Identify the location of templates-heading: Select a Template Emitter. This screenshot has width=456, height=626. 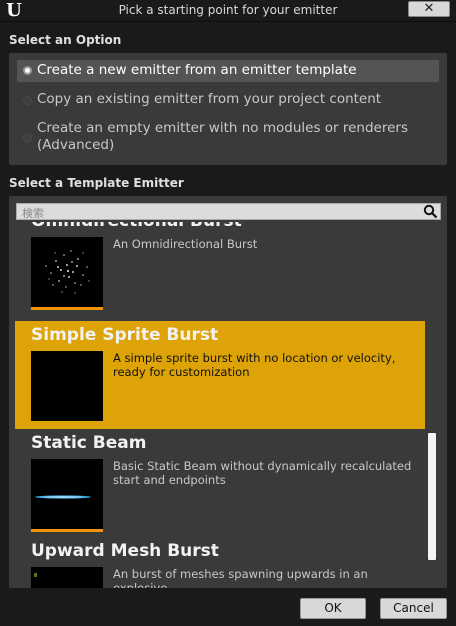
(96, 183).